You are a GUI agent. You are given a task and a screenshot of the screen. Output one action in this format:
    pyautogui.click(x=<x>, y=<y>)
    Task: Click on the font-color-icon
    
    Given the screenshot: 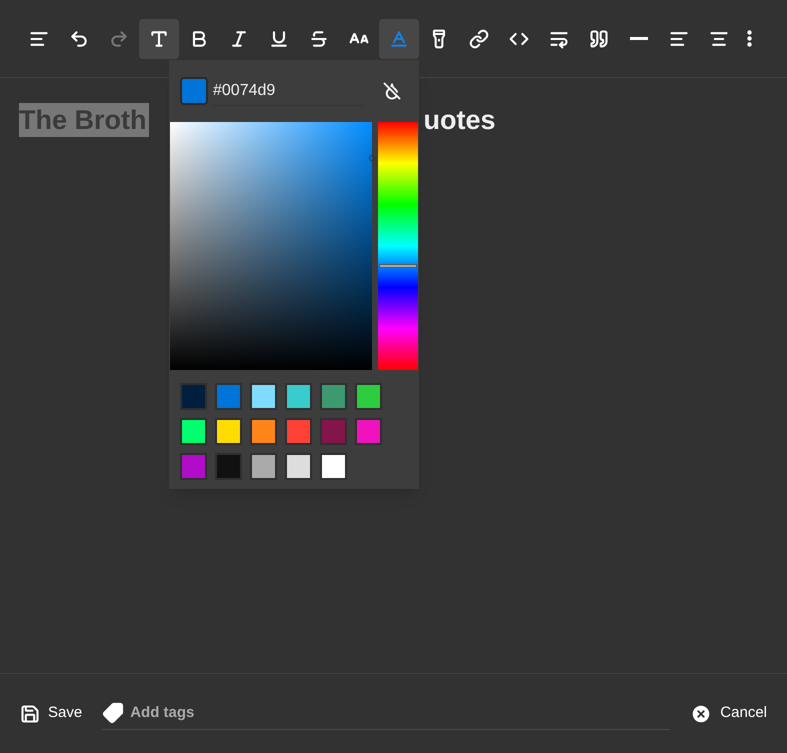 What is the action you would take?
    pyautogui.click(x=399, y=38)
    